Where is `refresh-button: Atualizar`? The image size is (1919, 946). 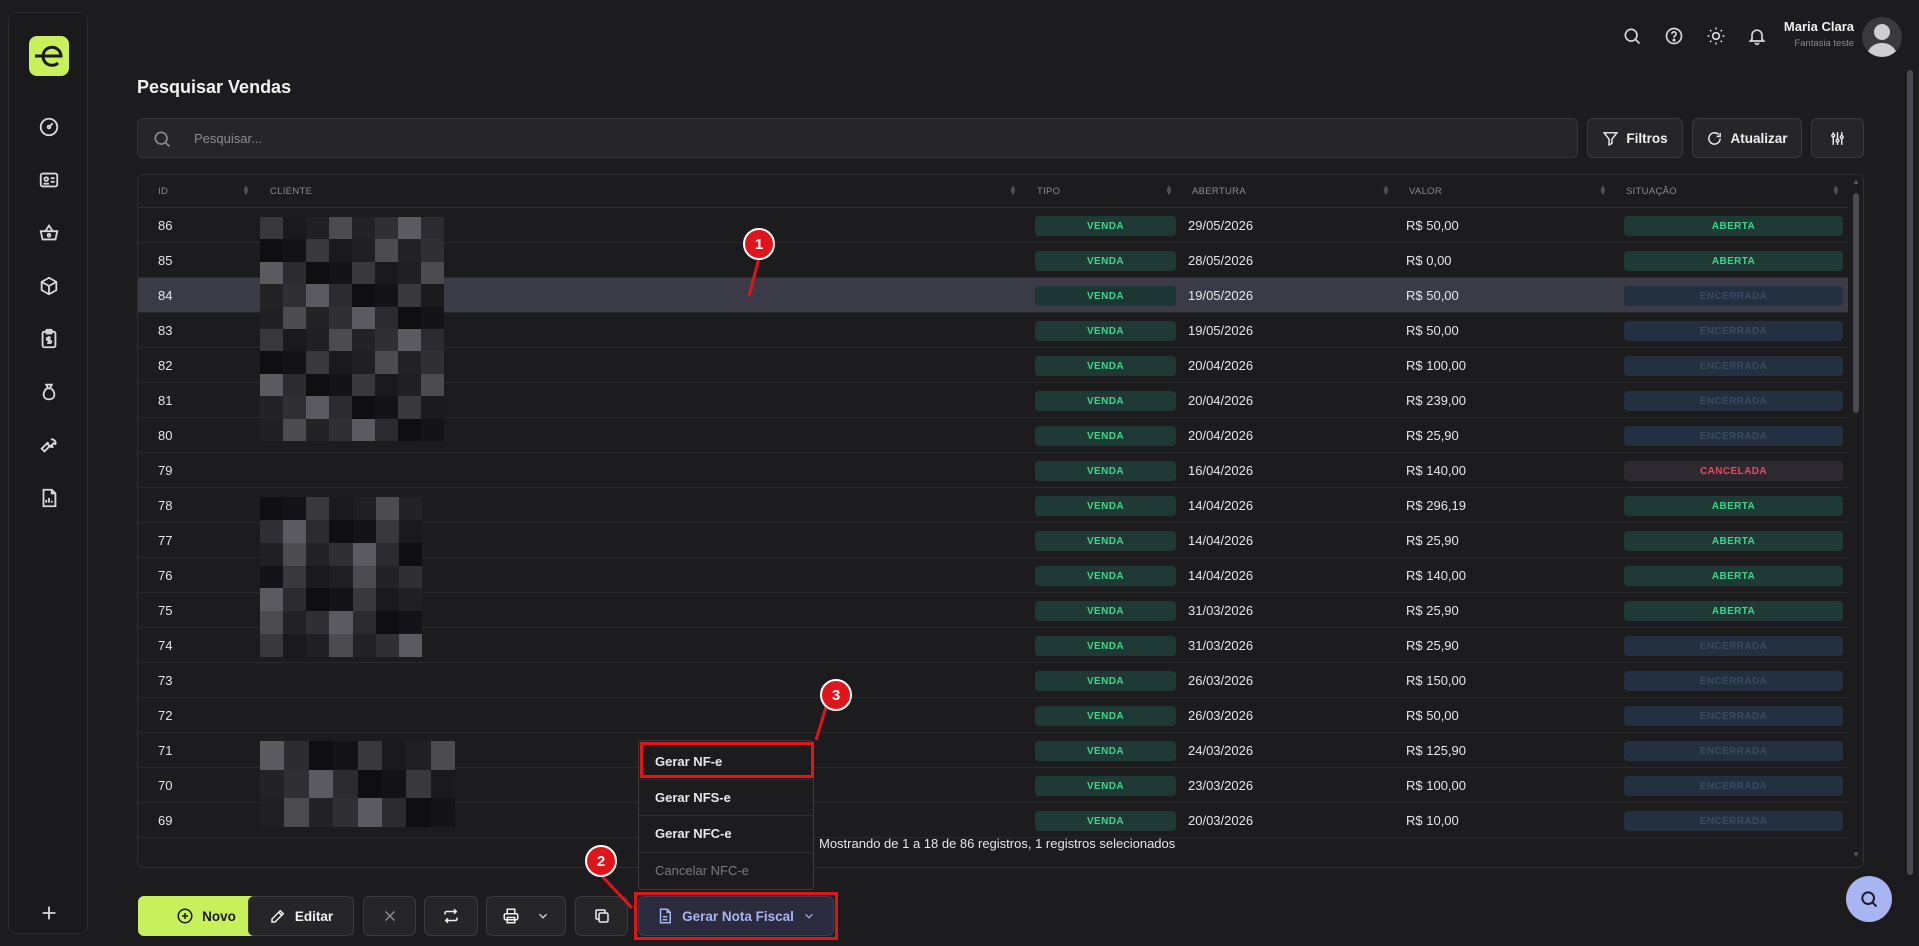 refresh-button: Atualizar is located at coordinates (1747, 138).